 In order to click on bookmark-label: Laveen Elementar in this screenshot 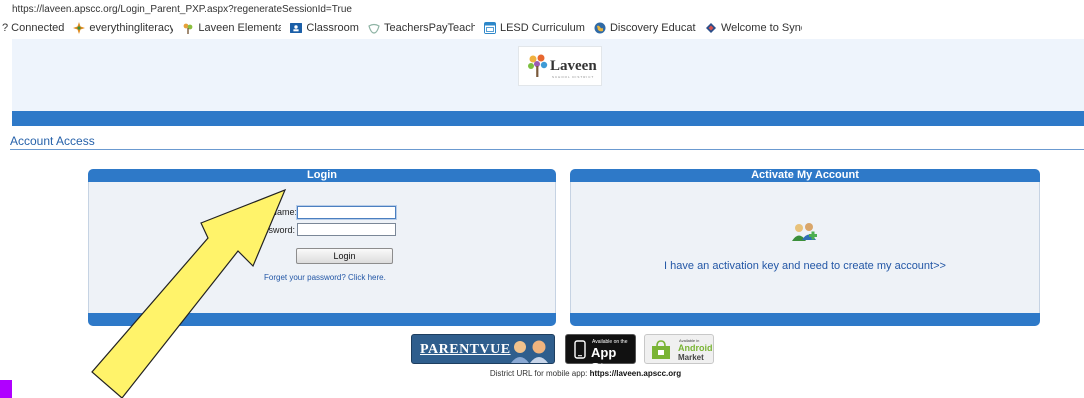, I will do `click(240, 28)`.